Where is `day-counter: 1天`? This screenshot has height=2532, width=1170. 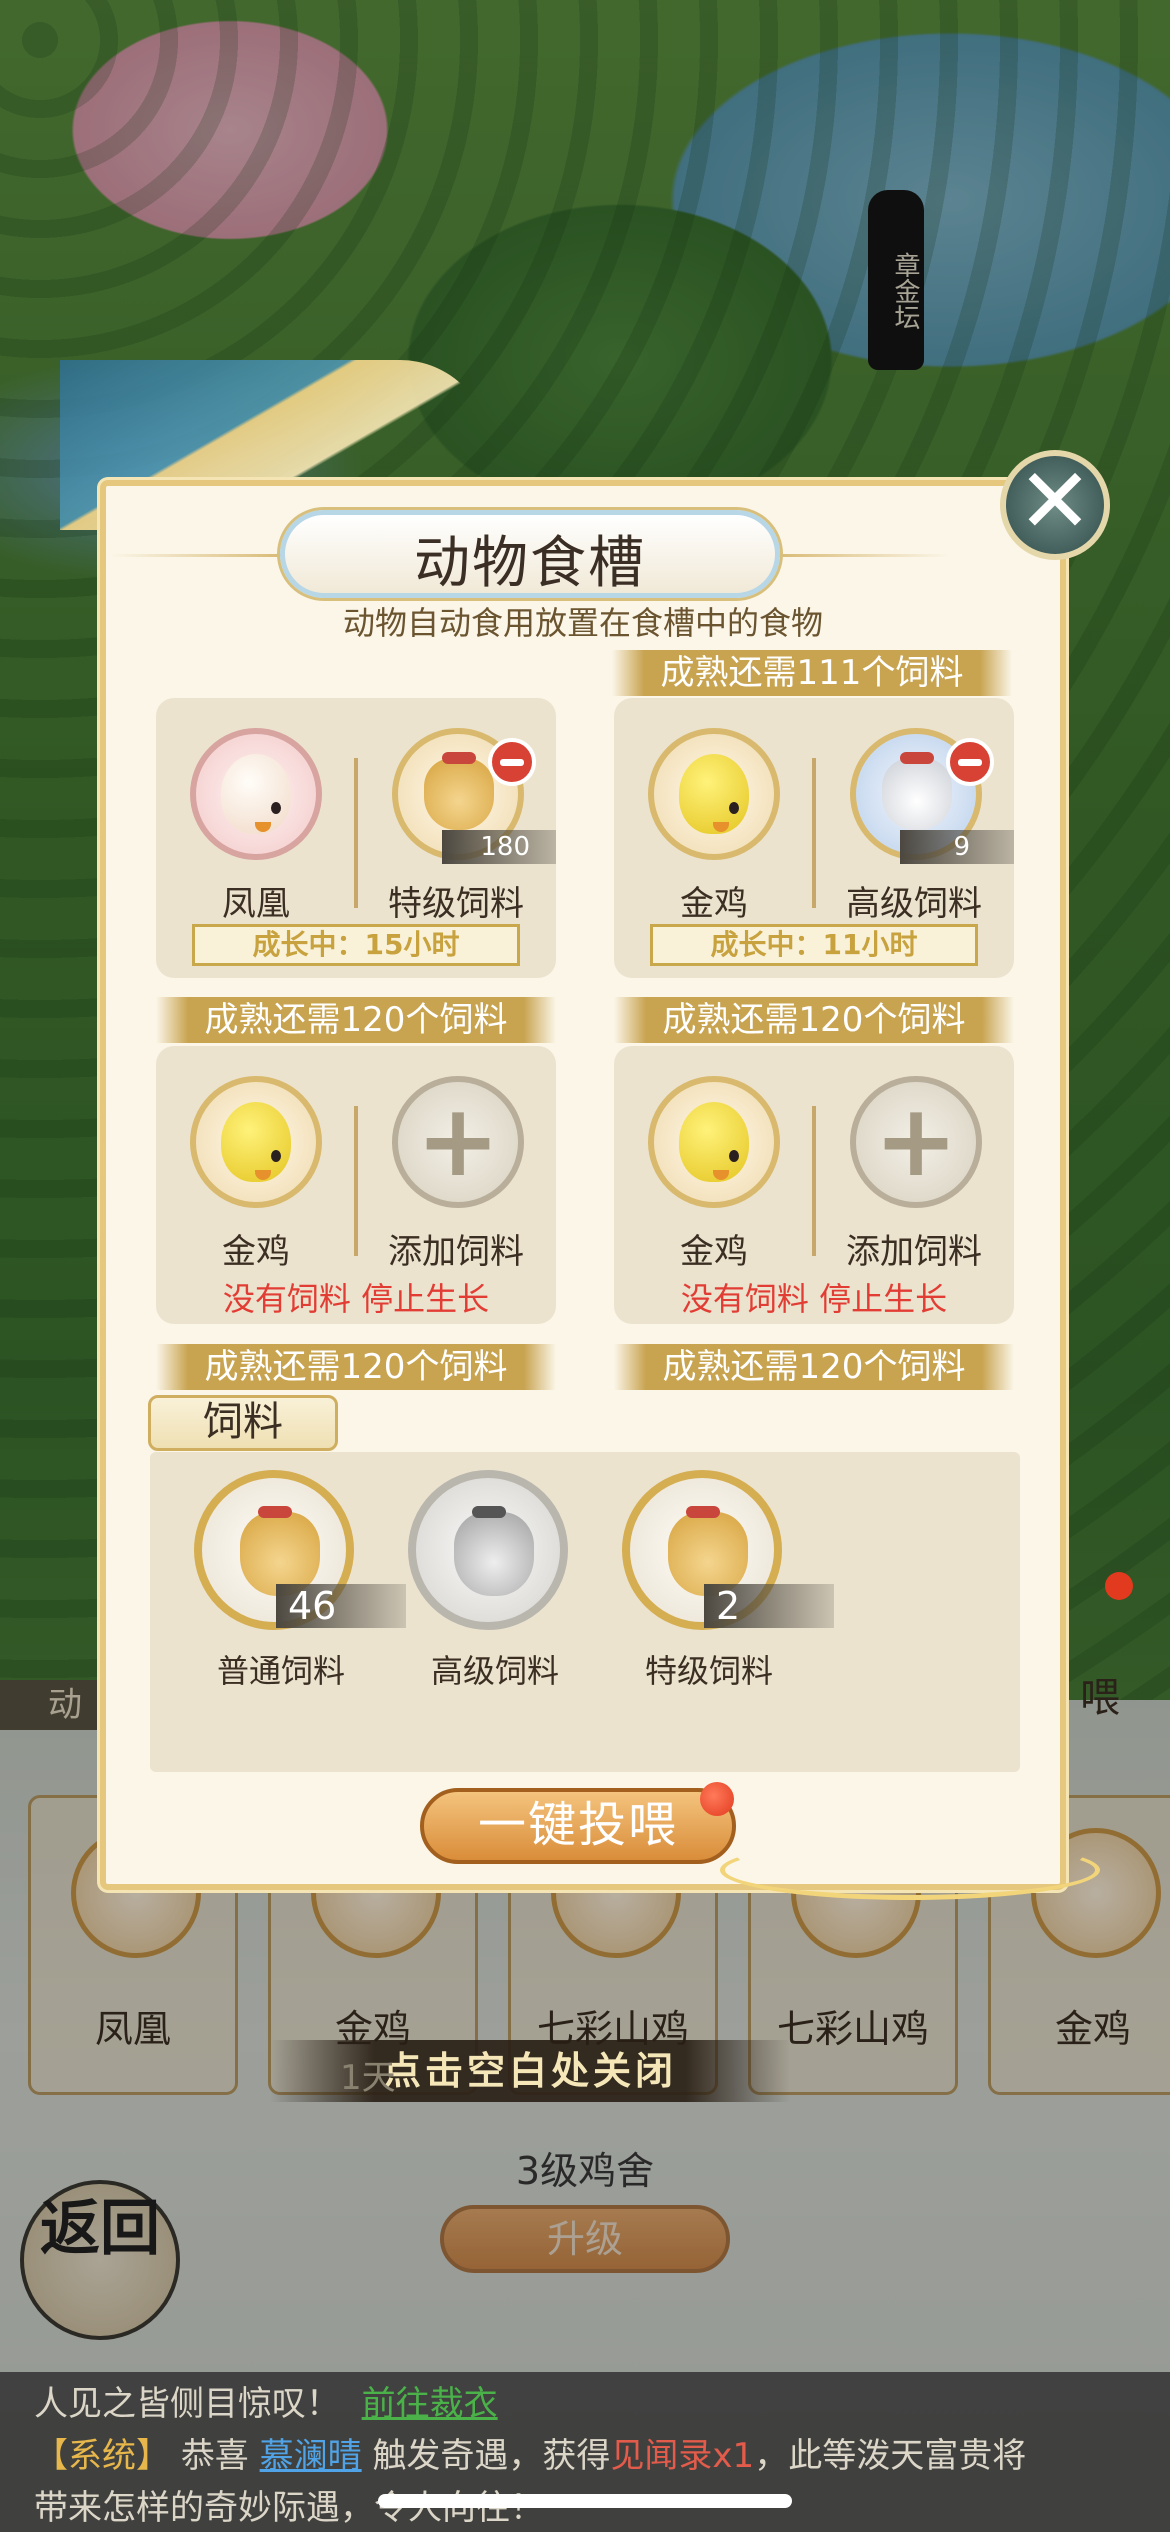 day-counter: 1天 is located at coordinates (368, 2078).